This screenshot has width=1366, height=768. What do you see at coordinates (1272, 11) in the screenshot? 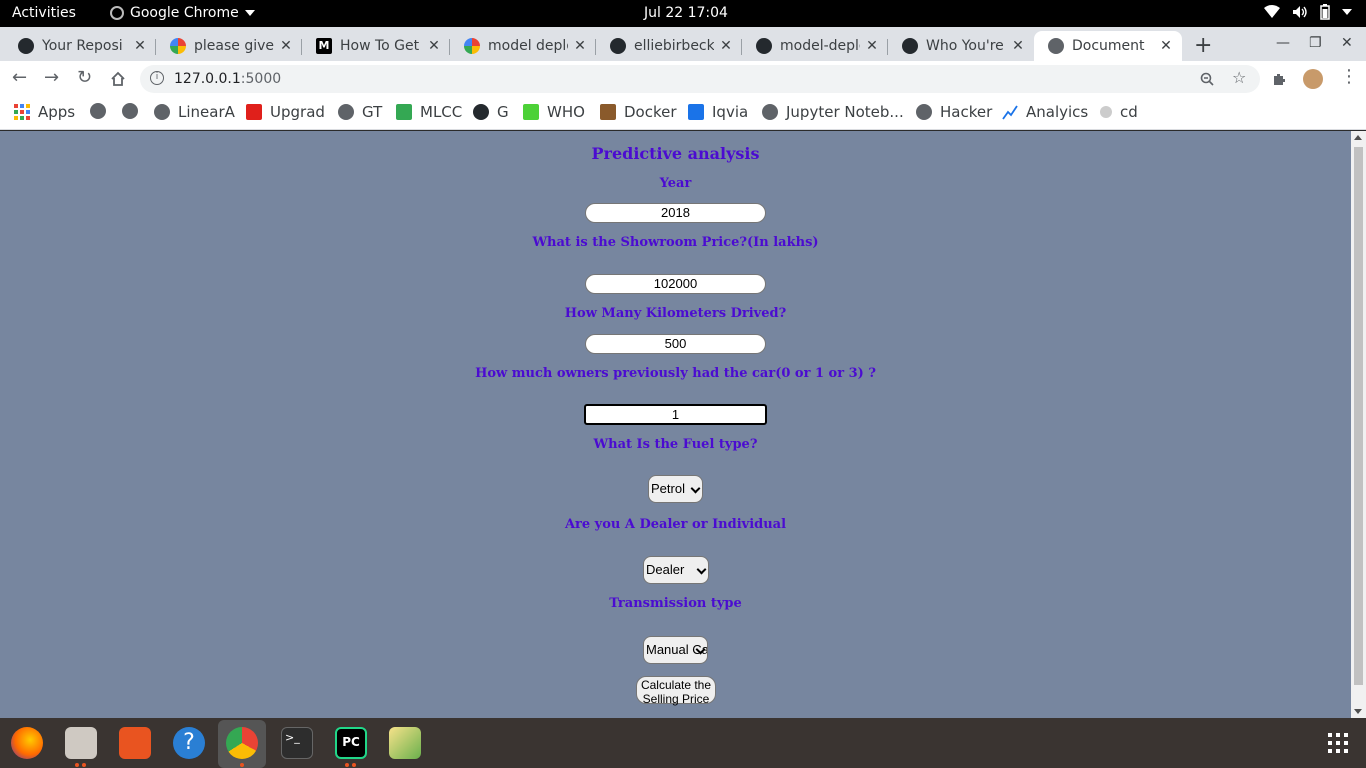
I see `wifi-icon` at bounding box center [1272, 11].